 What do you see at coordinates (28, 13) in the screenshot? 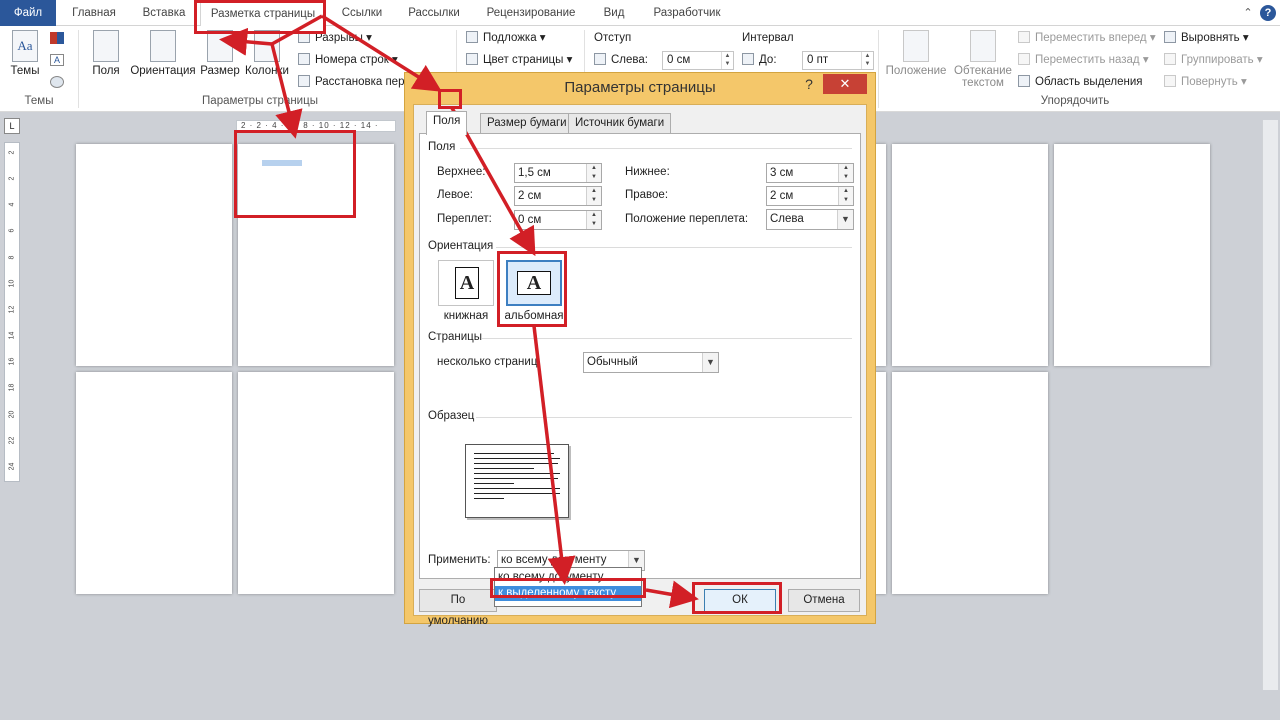
I see `tab-file: Файл` at bounding box center [28, 13].